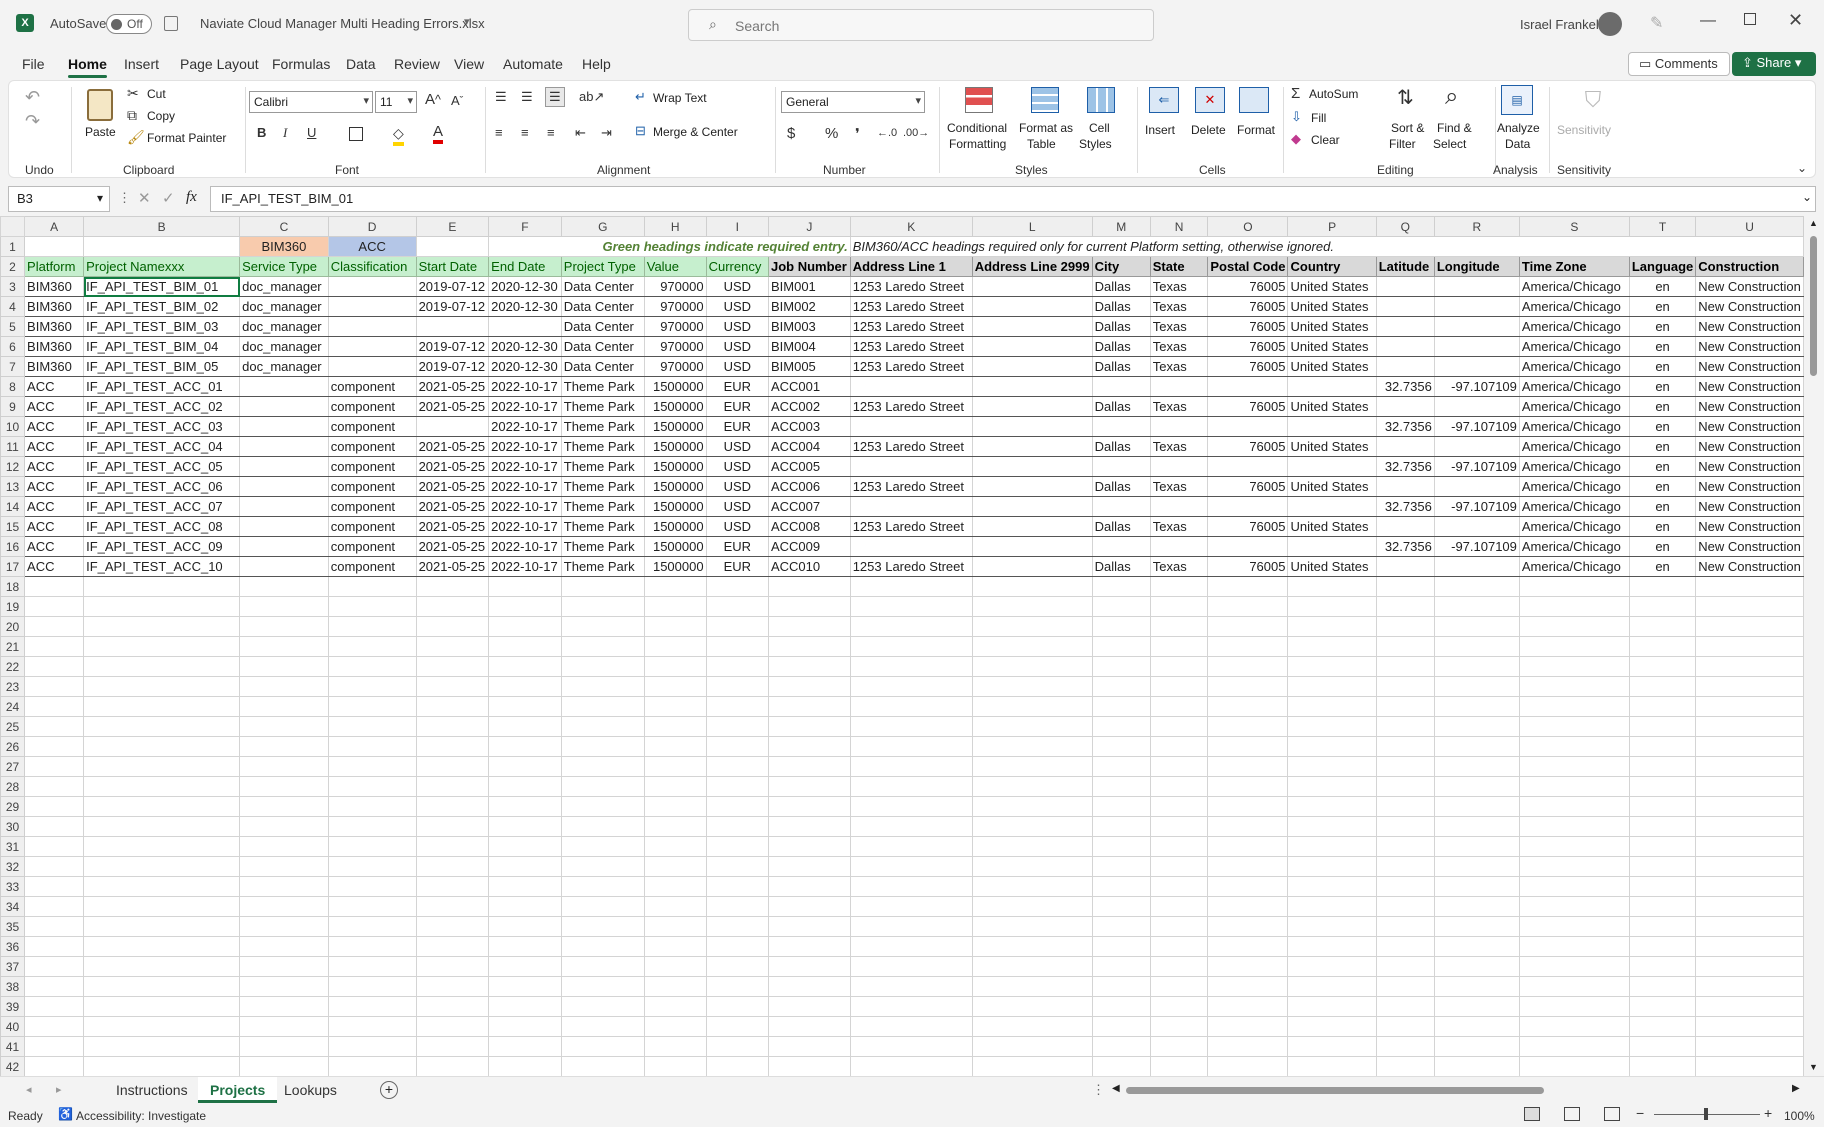 The image size is (1824, 1127). What do you see at coordinates (1254, 100) in the screenshot?
I see `format-cells-icon` at bounding box center [1254, 100].